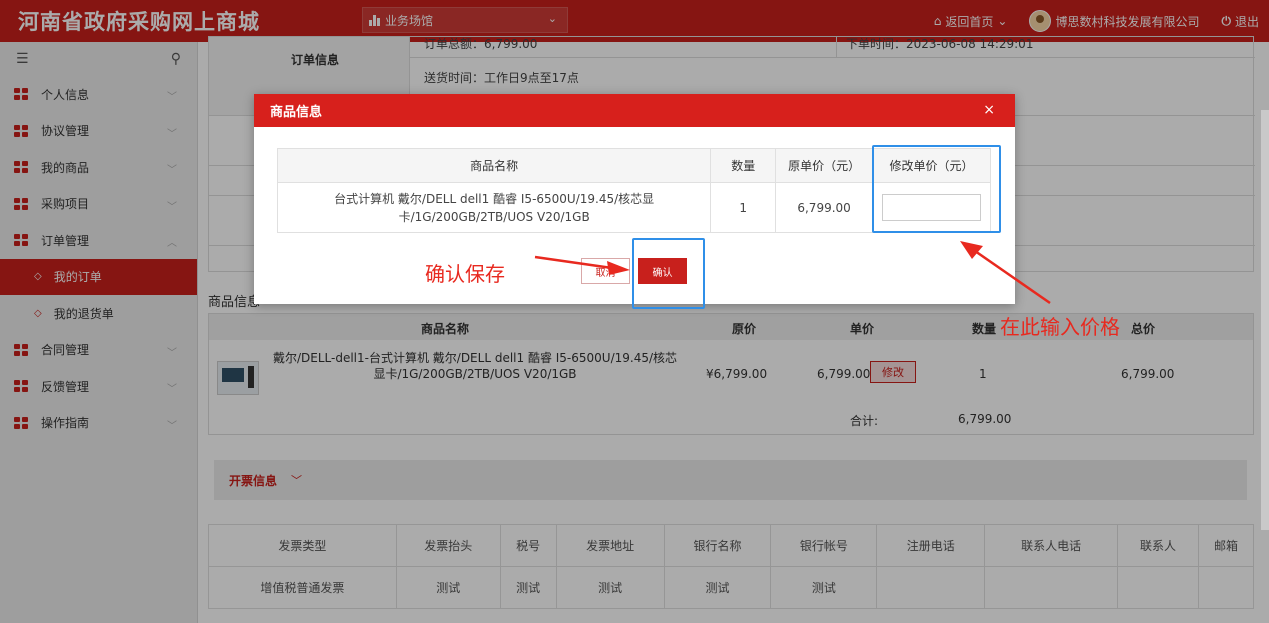 Image resolution: width=1269 pixels, height=623 pixels. Describe the element at coordinates (573, 262) in the screenshot. I see `arrow-to-confirm` at that location.